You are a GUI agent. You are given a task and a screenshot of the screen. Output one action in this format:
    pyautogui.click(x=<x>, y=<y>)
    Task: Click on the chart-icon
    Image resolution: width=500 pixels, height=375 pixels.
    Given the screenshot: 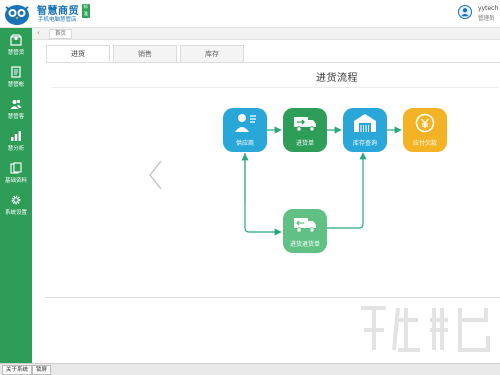 What is the action you would take?
    pyautogui.click(x=16, y=136)
    